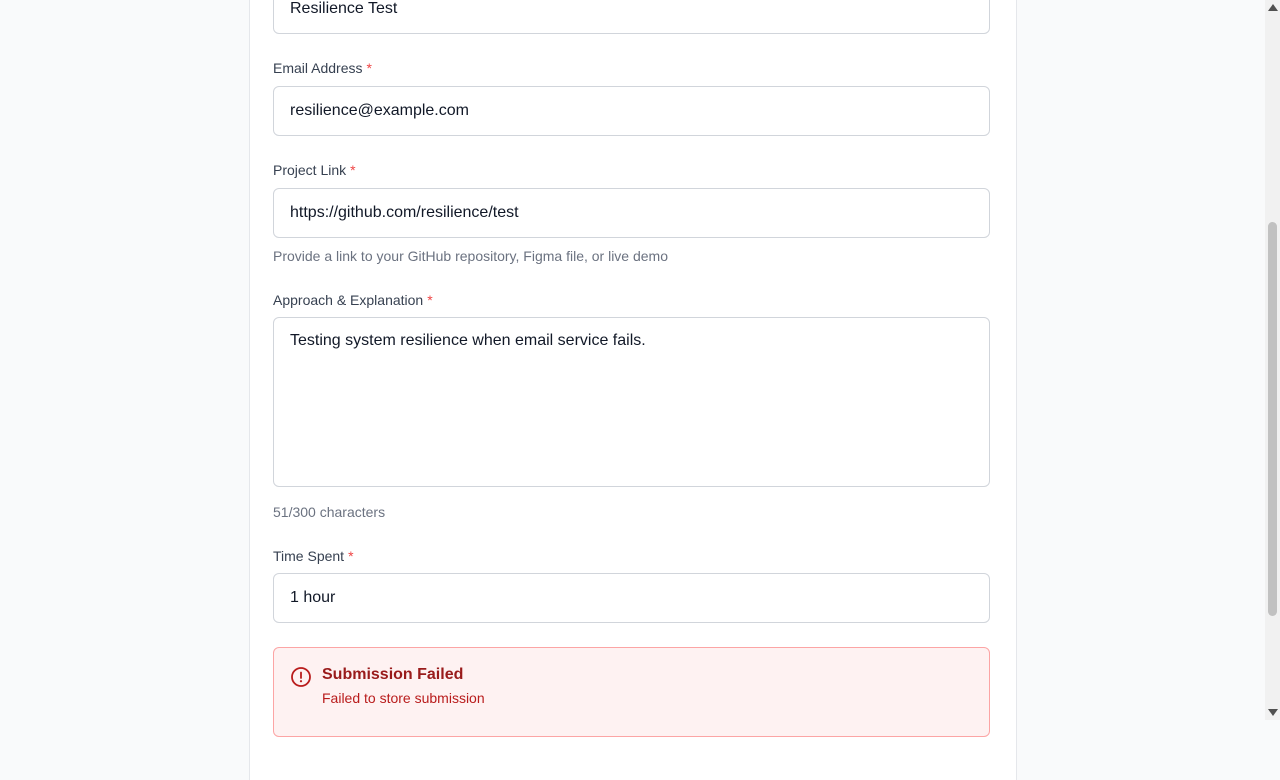 This screenshot has width=1280, height=780. What do you see at coordinates (322, 68) in the screenshot?
I see `email-label: Email Address *` at bounding box center [322, 68].